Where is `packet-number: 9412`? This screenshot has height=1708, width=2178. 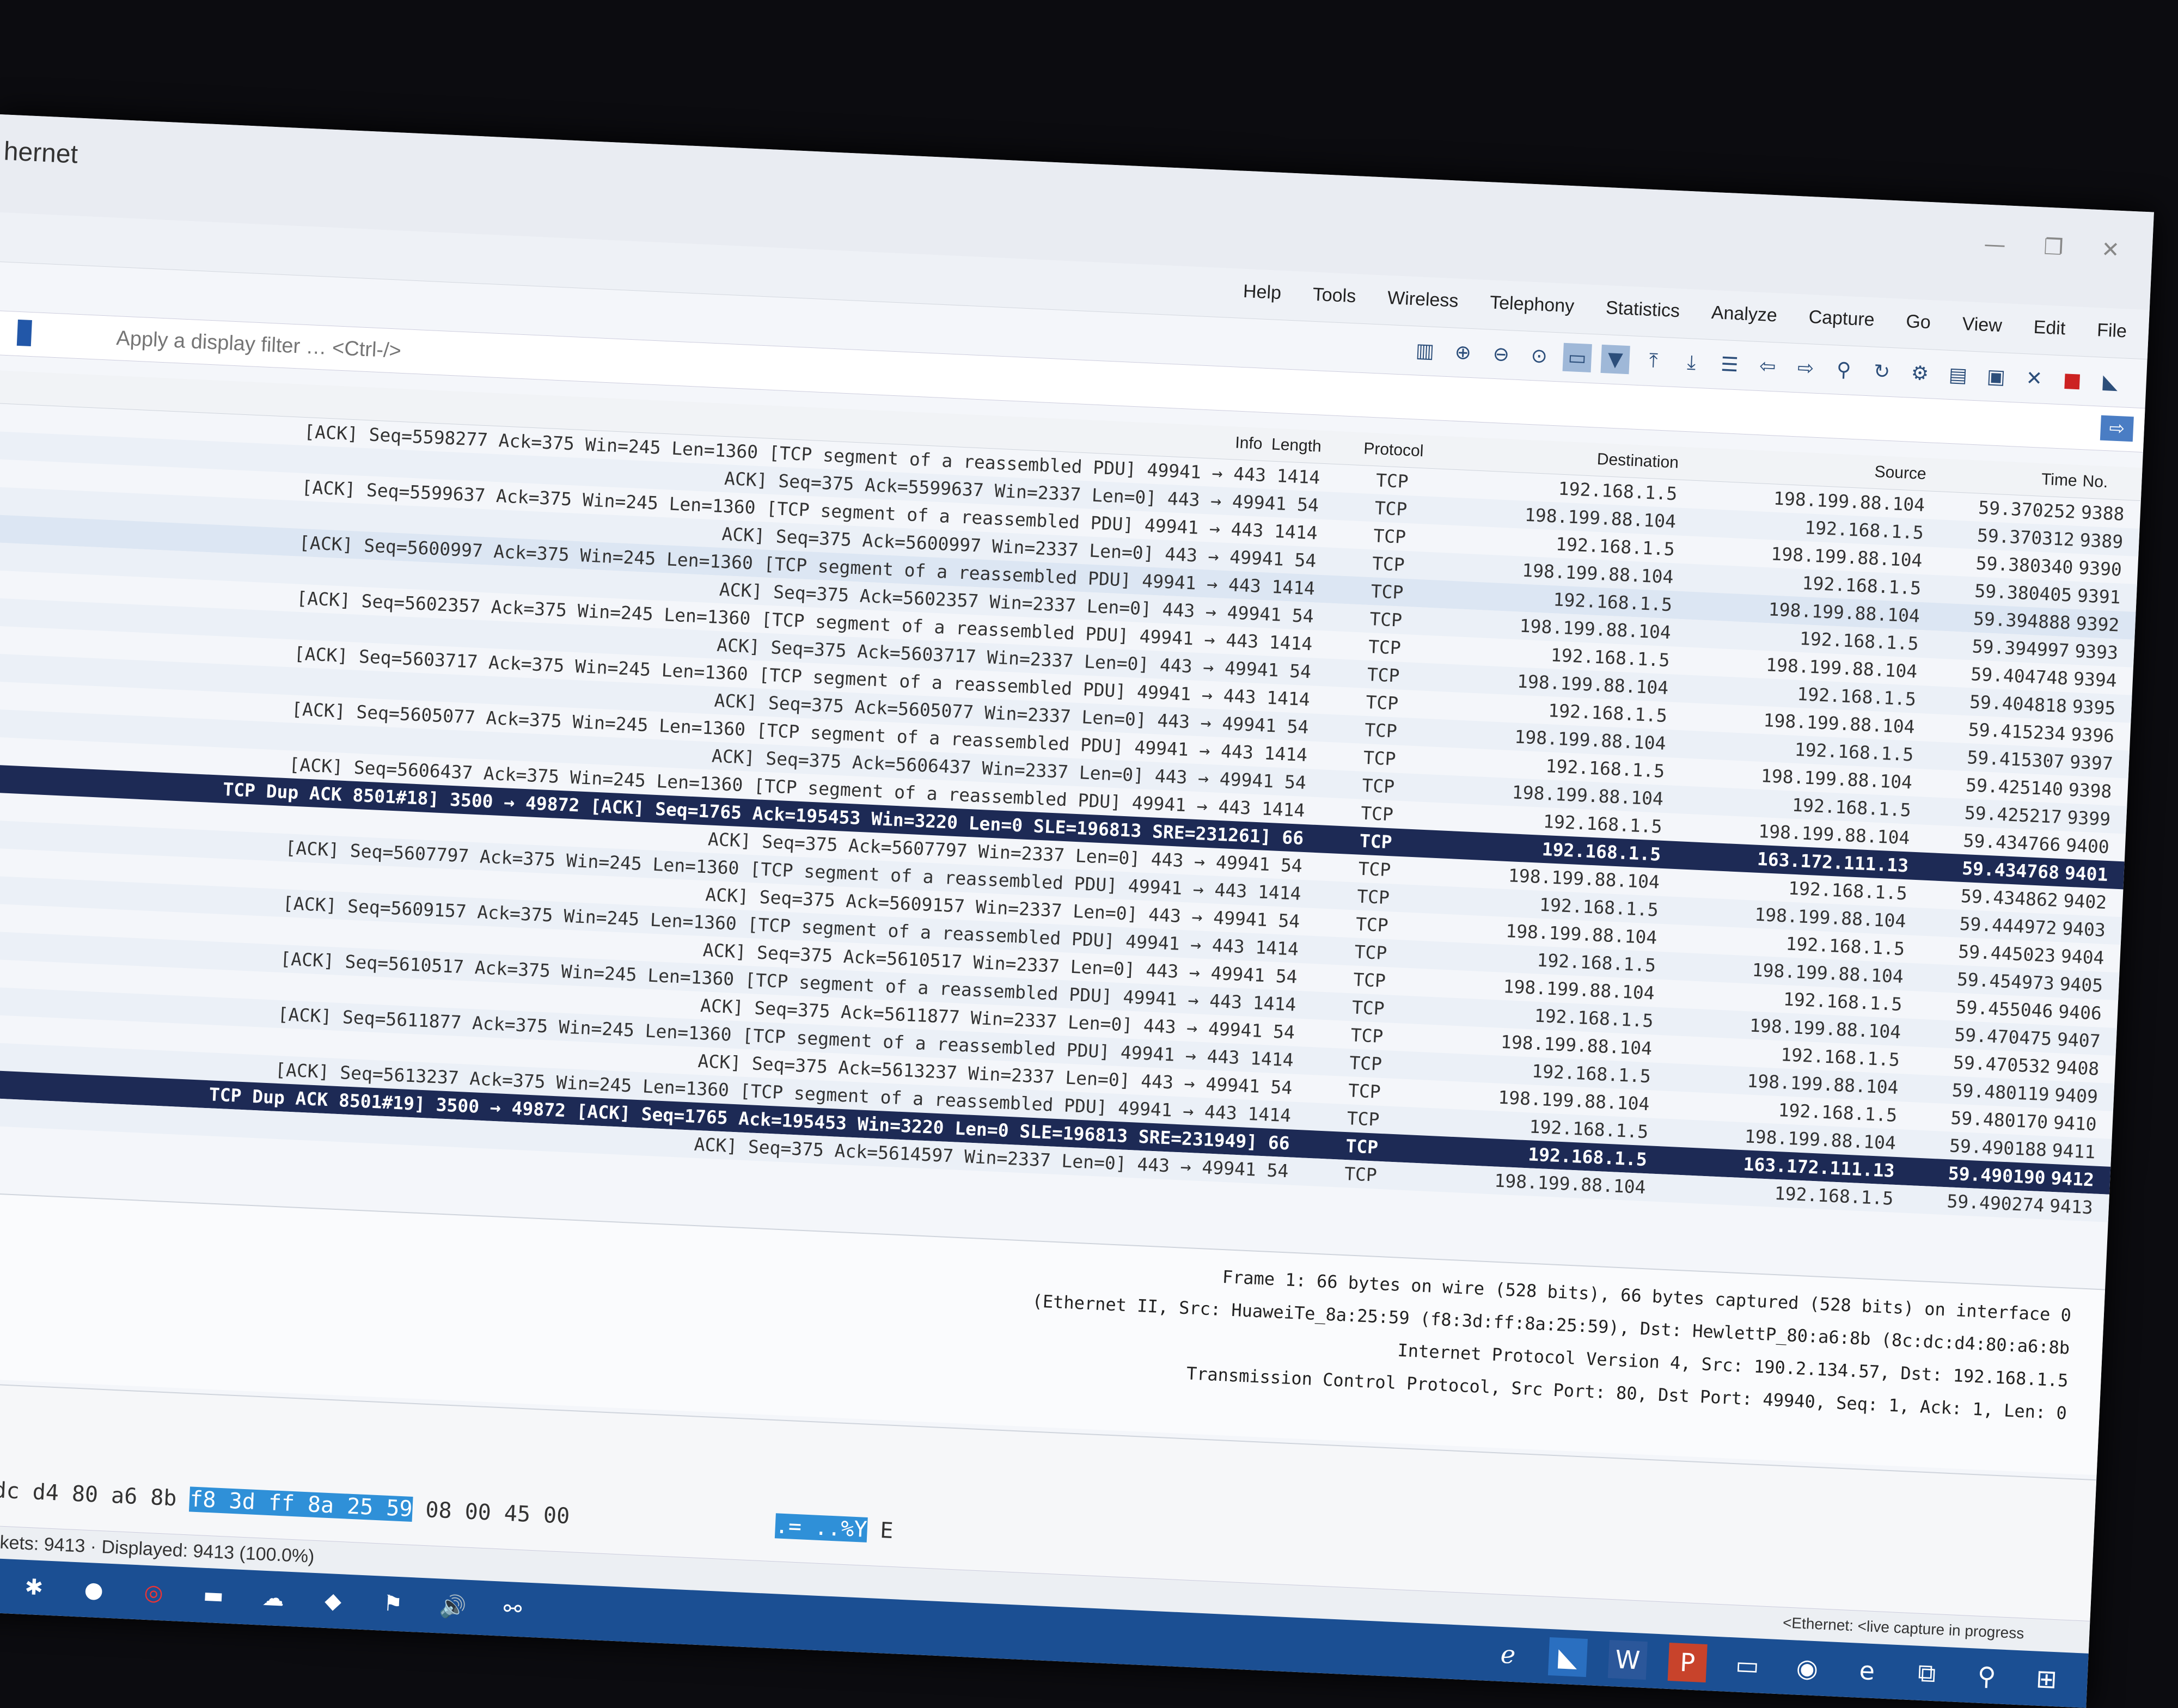 packet-number: 9412 is located at coordinates (2072, 1179).